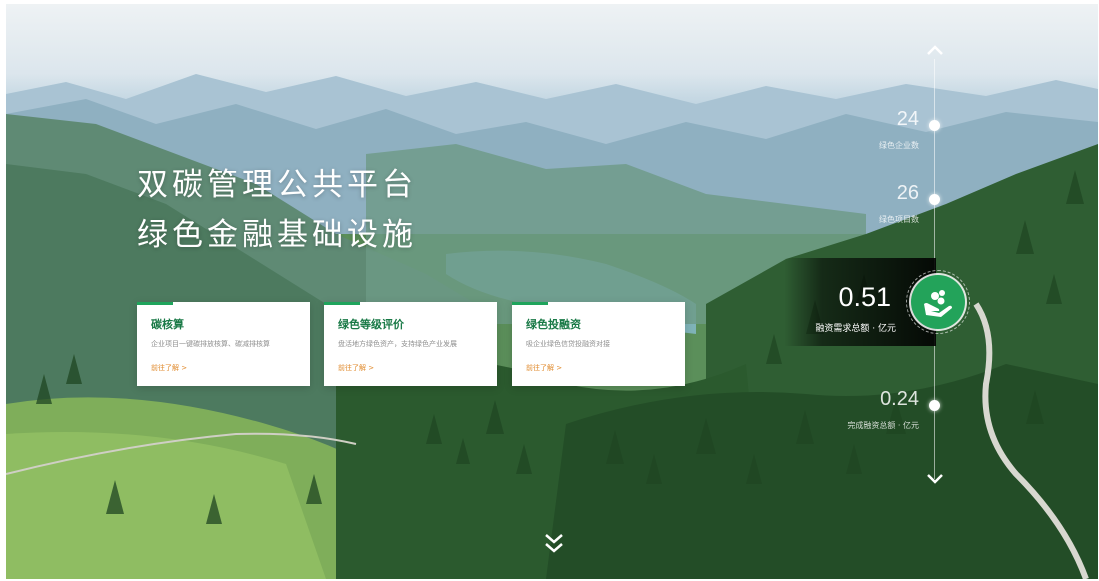 This screenshot has width=1099, height=581. I want to click on money-hand-icon, so click(938, 302).